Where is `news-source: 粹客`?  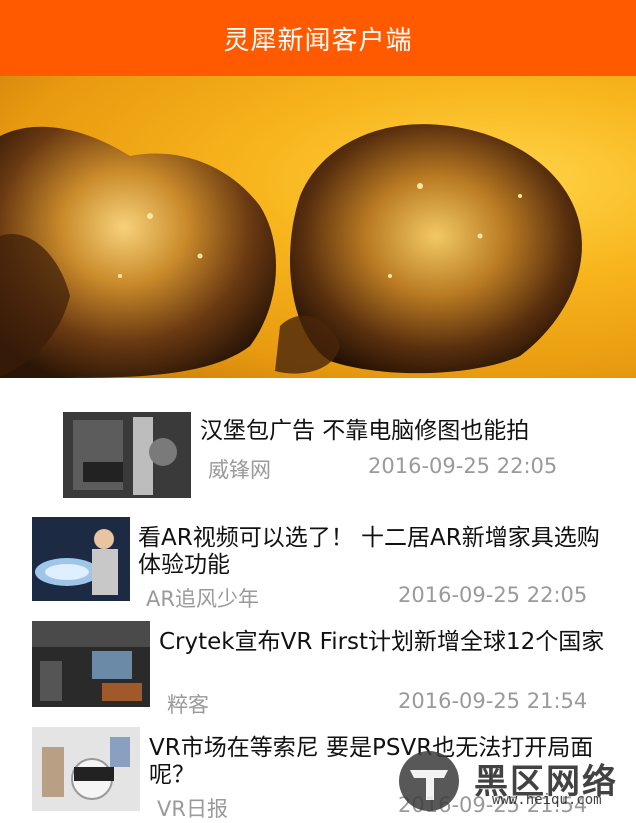
news-source: 粹客 is located at coordinates (188, 705).